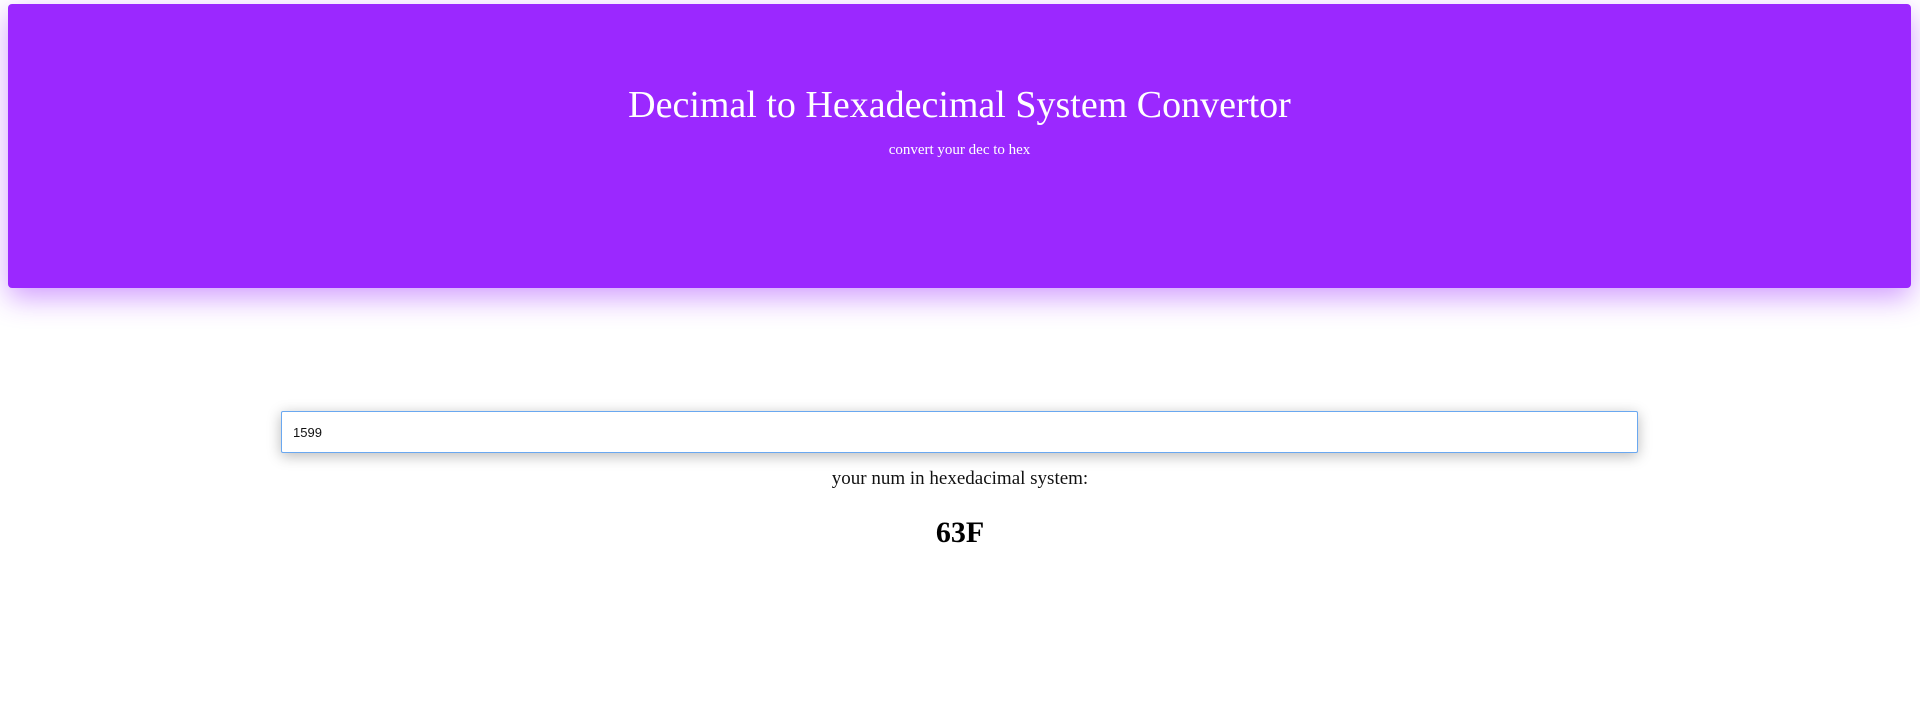  Describe the element at coordinates (960, 478) in the screenshot. I see `result-label: your num in hexedacimal system:` at that location.